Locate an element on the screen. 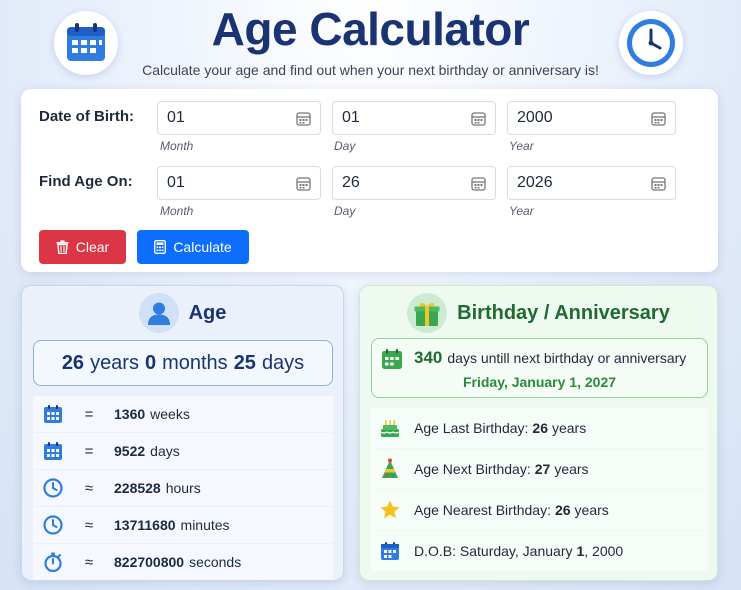 The width and height of the screenshot is (741, 590). dob-month-value: 01 is located at coordinates (176, 117).